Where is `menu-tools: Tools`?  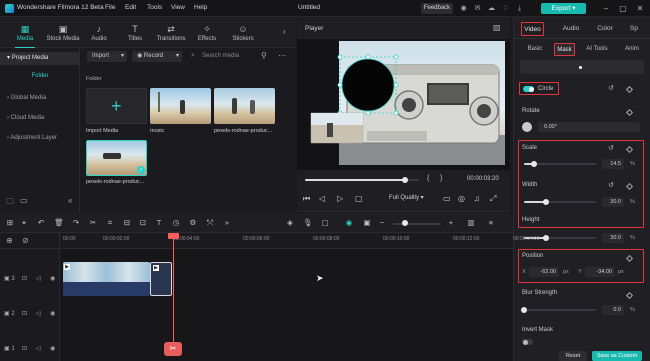
menu-tools: Tools is located at coordinates (154, 7).